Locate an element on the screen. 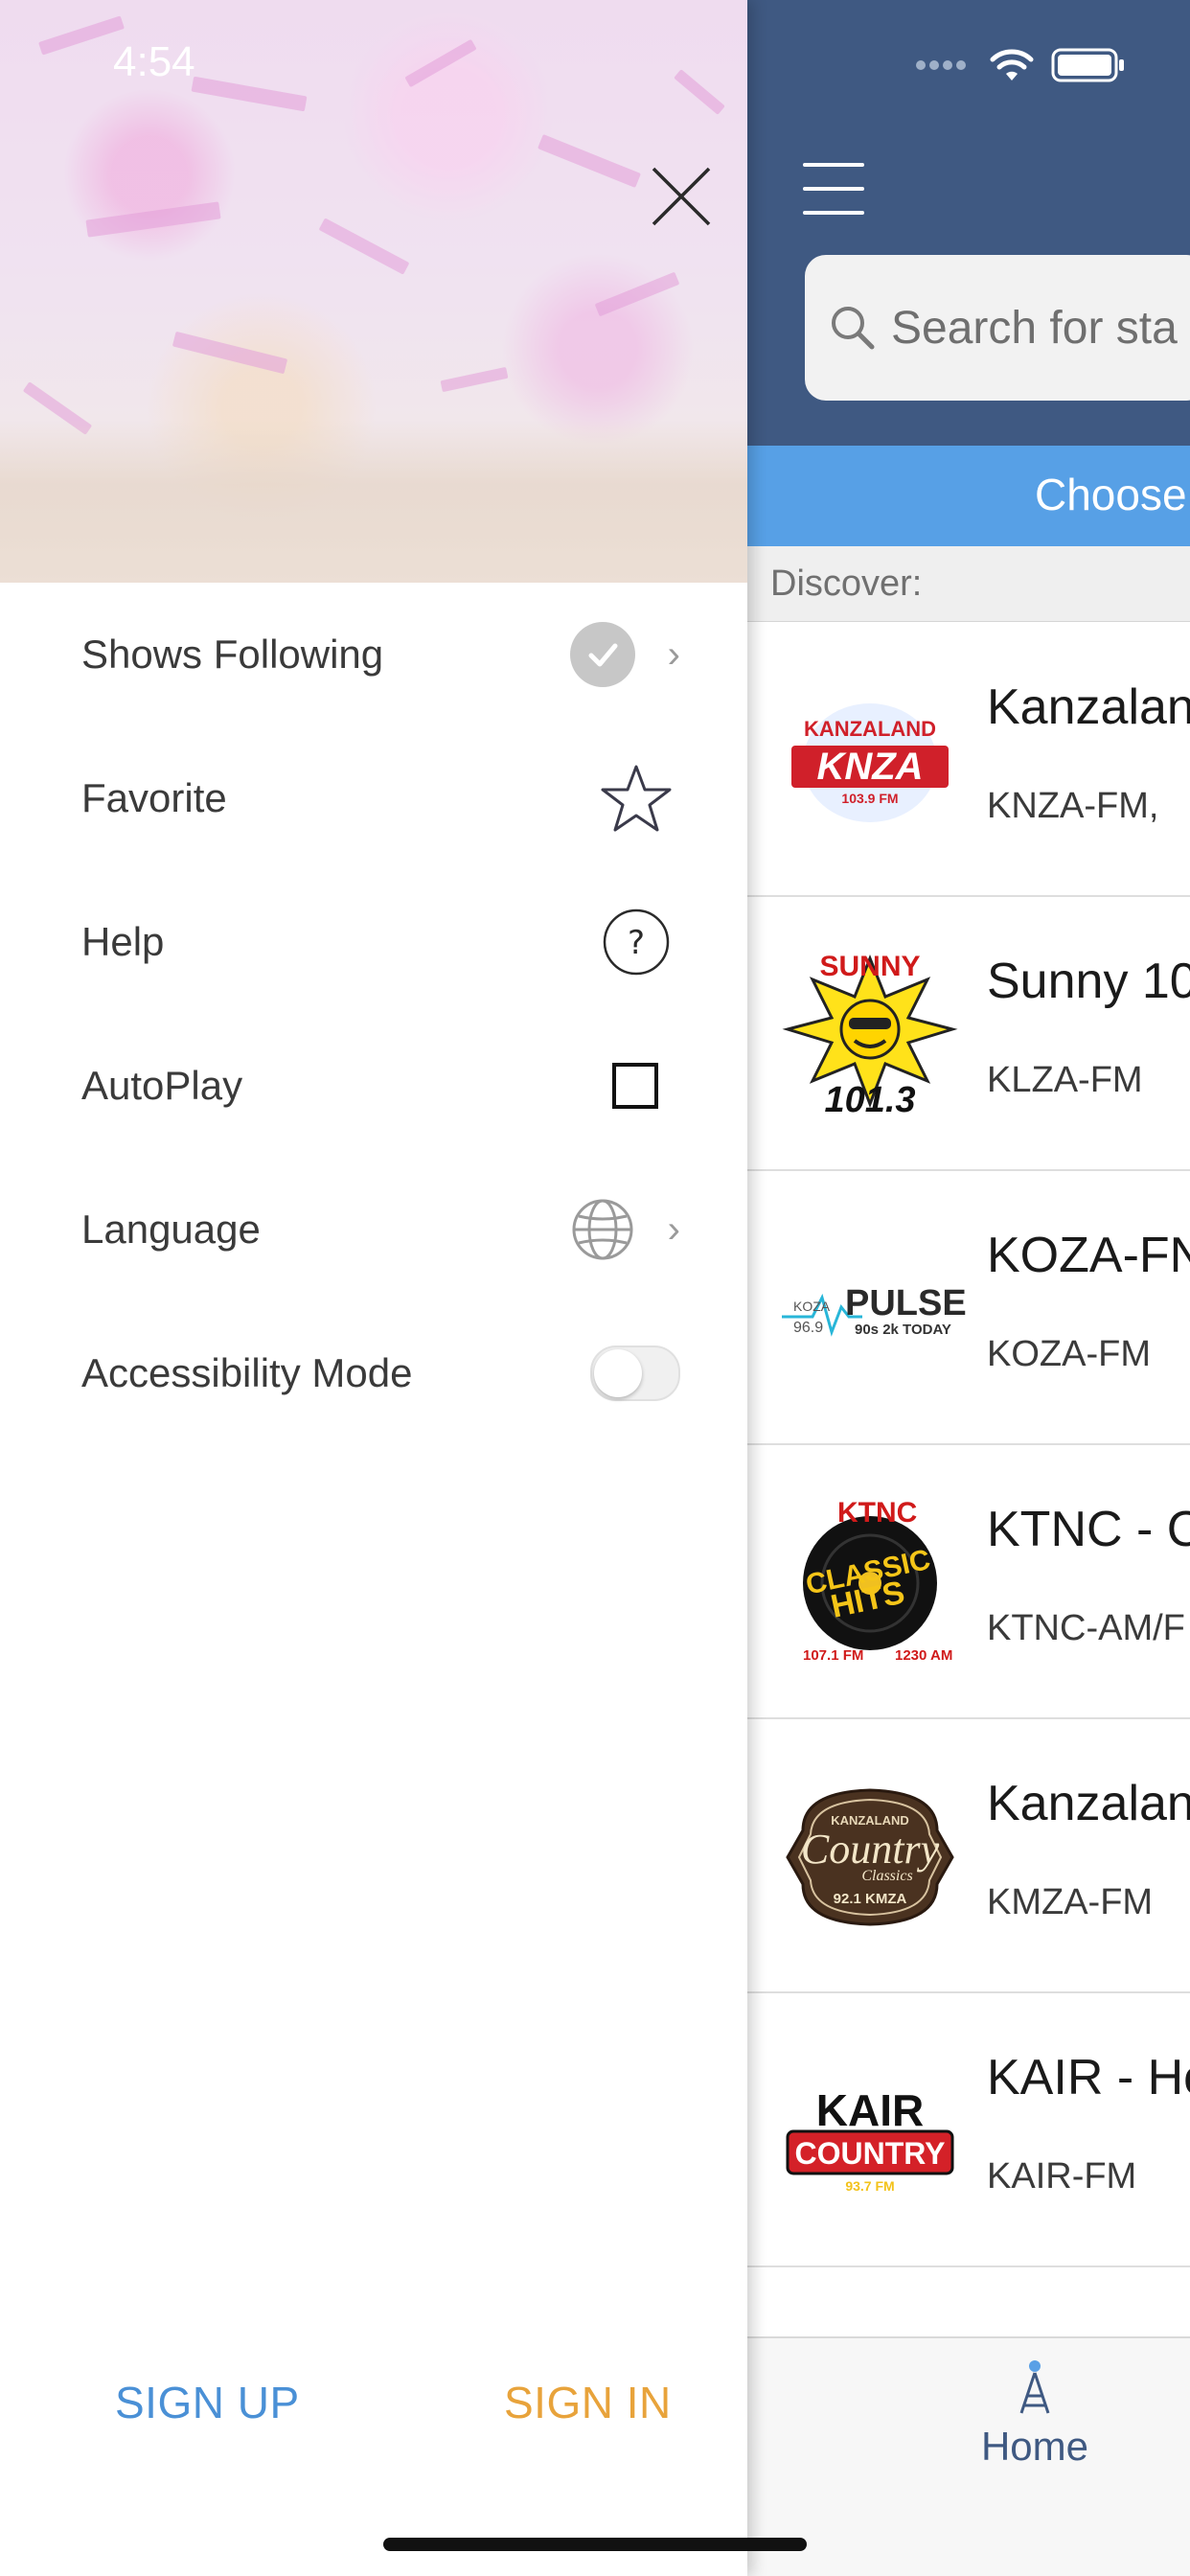  svg-text: 107.1 FM is located at coordinates (833, 1655).